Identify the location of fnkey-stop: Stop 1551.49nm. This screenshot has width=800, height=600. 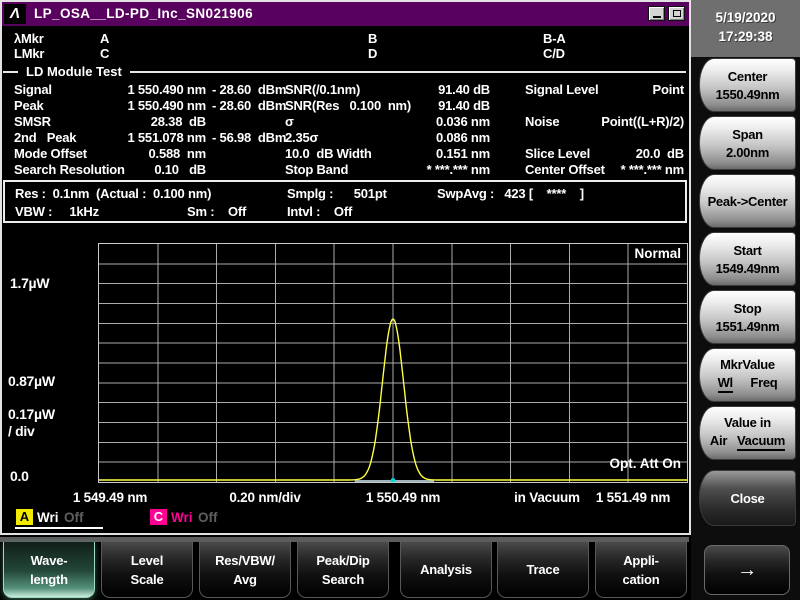
(747, 317).